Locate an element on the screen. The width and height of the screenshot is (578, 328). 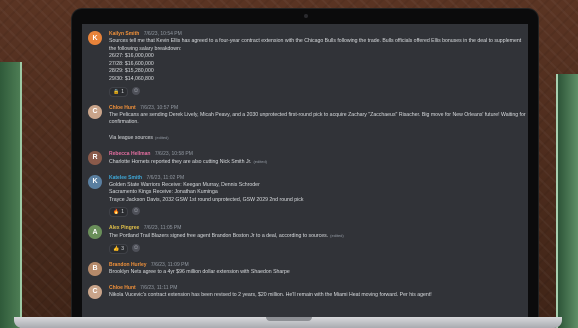
message-timestamp: 7/6/23, 11:09 PM is located at coordinates (169, 264).